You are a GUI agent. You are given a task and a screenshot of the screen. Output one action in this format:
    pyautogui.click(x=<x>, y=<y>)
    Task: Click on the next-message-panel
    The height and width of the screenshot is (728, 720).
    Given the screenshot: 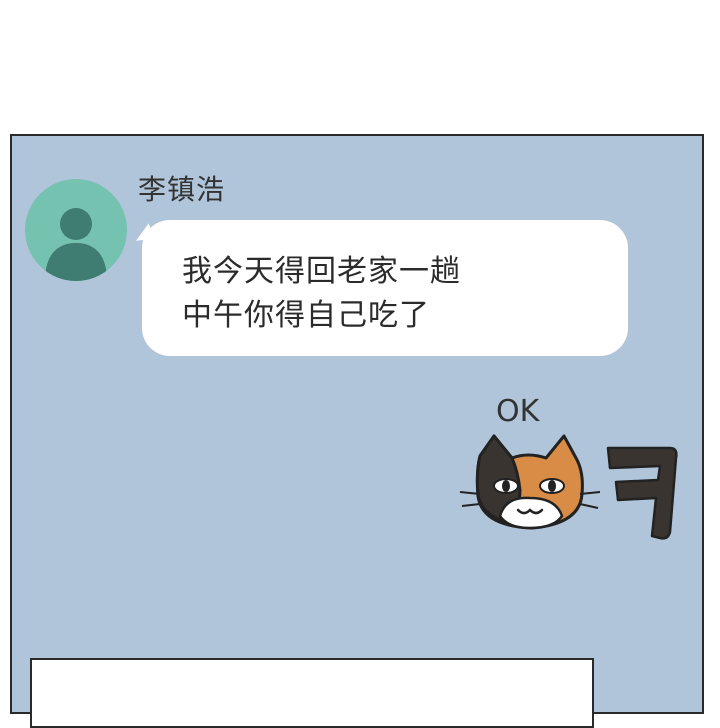 What is the action you would take?
    pyautogui.click(x=312, y=693)
    